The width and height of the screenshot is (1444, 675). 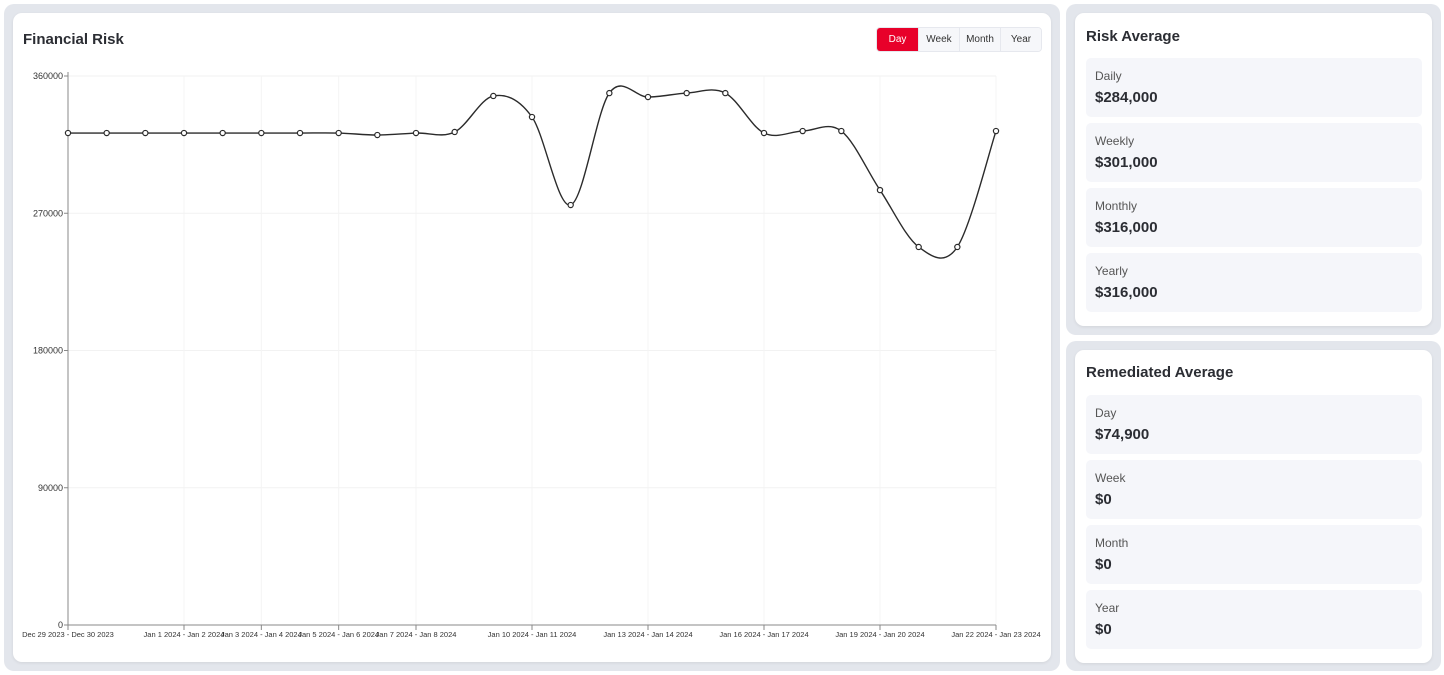 What do you see at coordinates (647, 634) in the screenshot?
I see `x-tick-label: Jan 13 2024 - Jan 14 2024` at bounding box center [647, 634].